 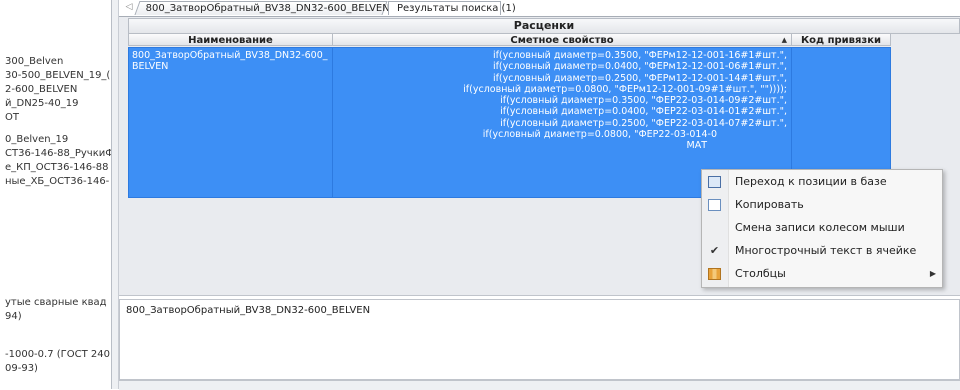 I want to click on book-icon, so click(x=714, y=182).